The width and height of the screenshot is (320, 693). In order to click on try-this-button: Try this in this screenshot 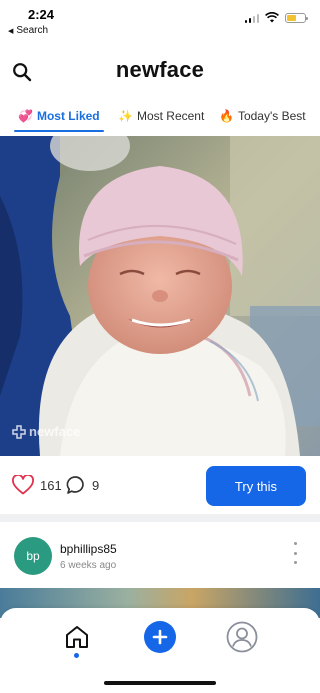, I will do `click(256, 486)`.